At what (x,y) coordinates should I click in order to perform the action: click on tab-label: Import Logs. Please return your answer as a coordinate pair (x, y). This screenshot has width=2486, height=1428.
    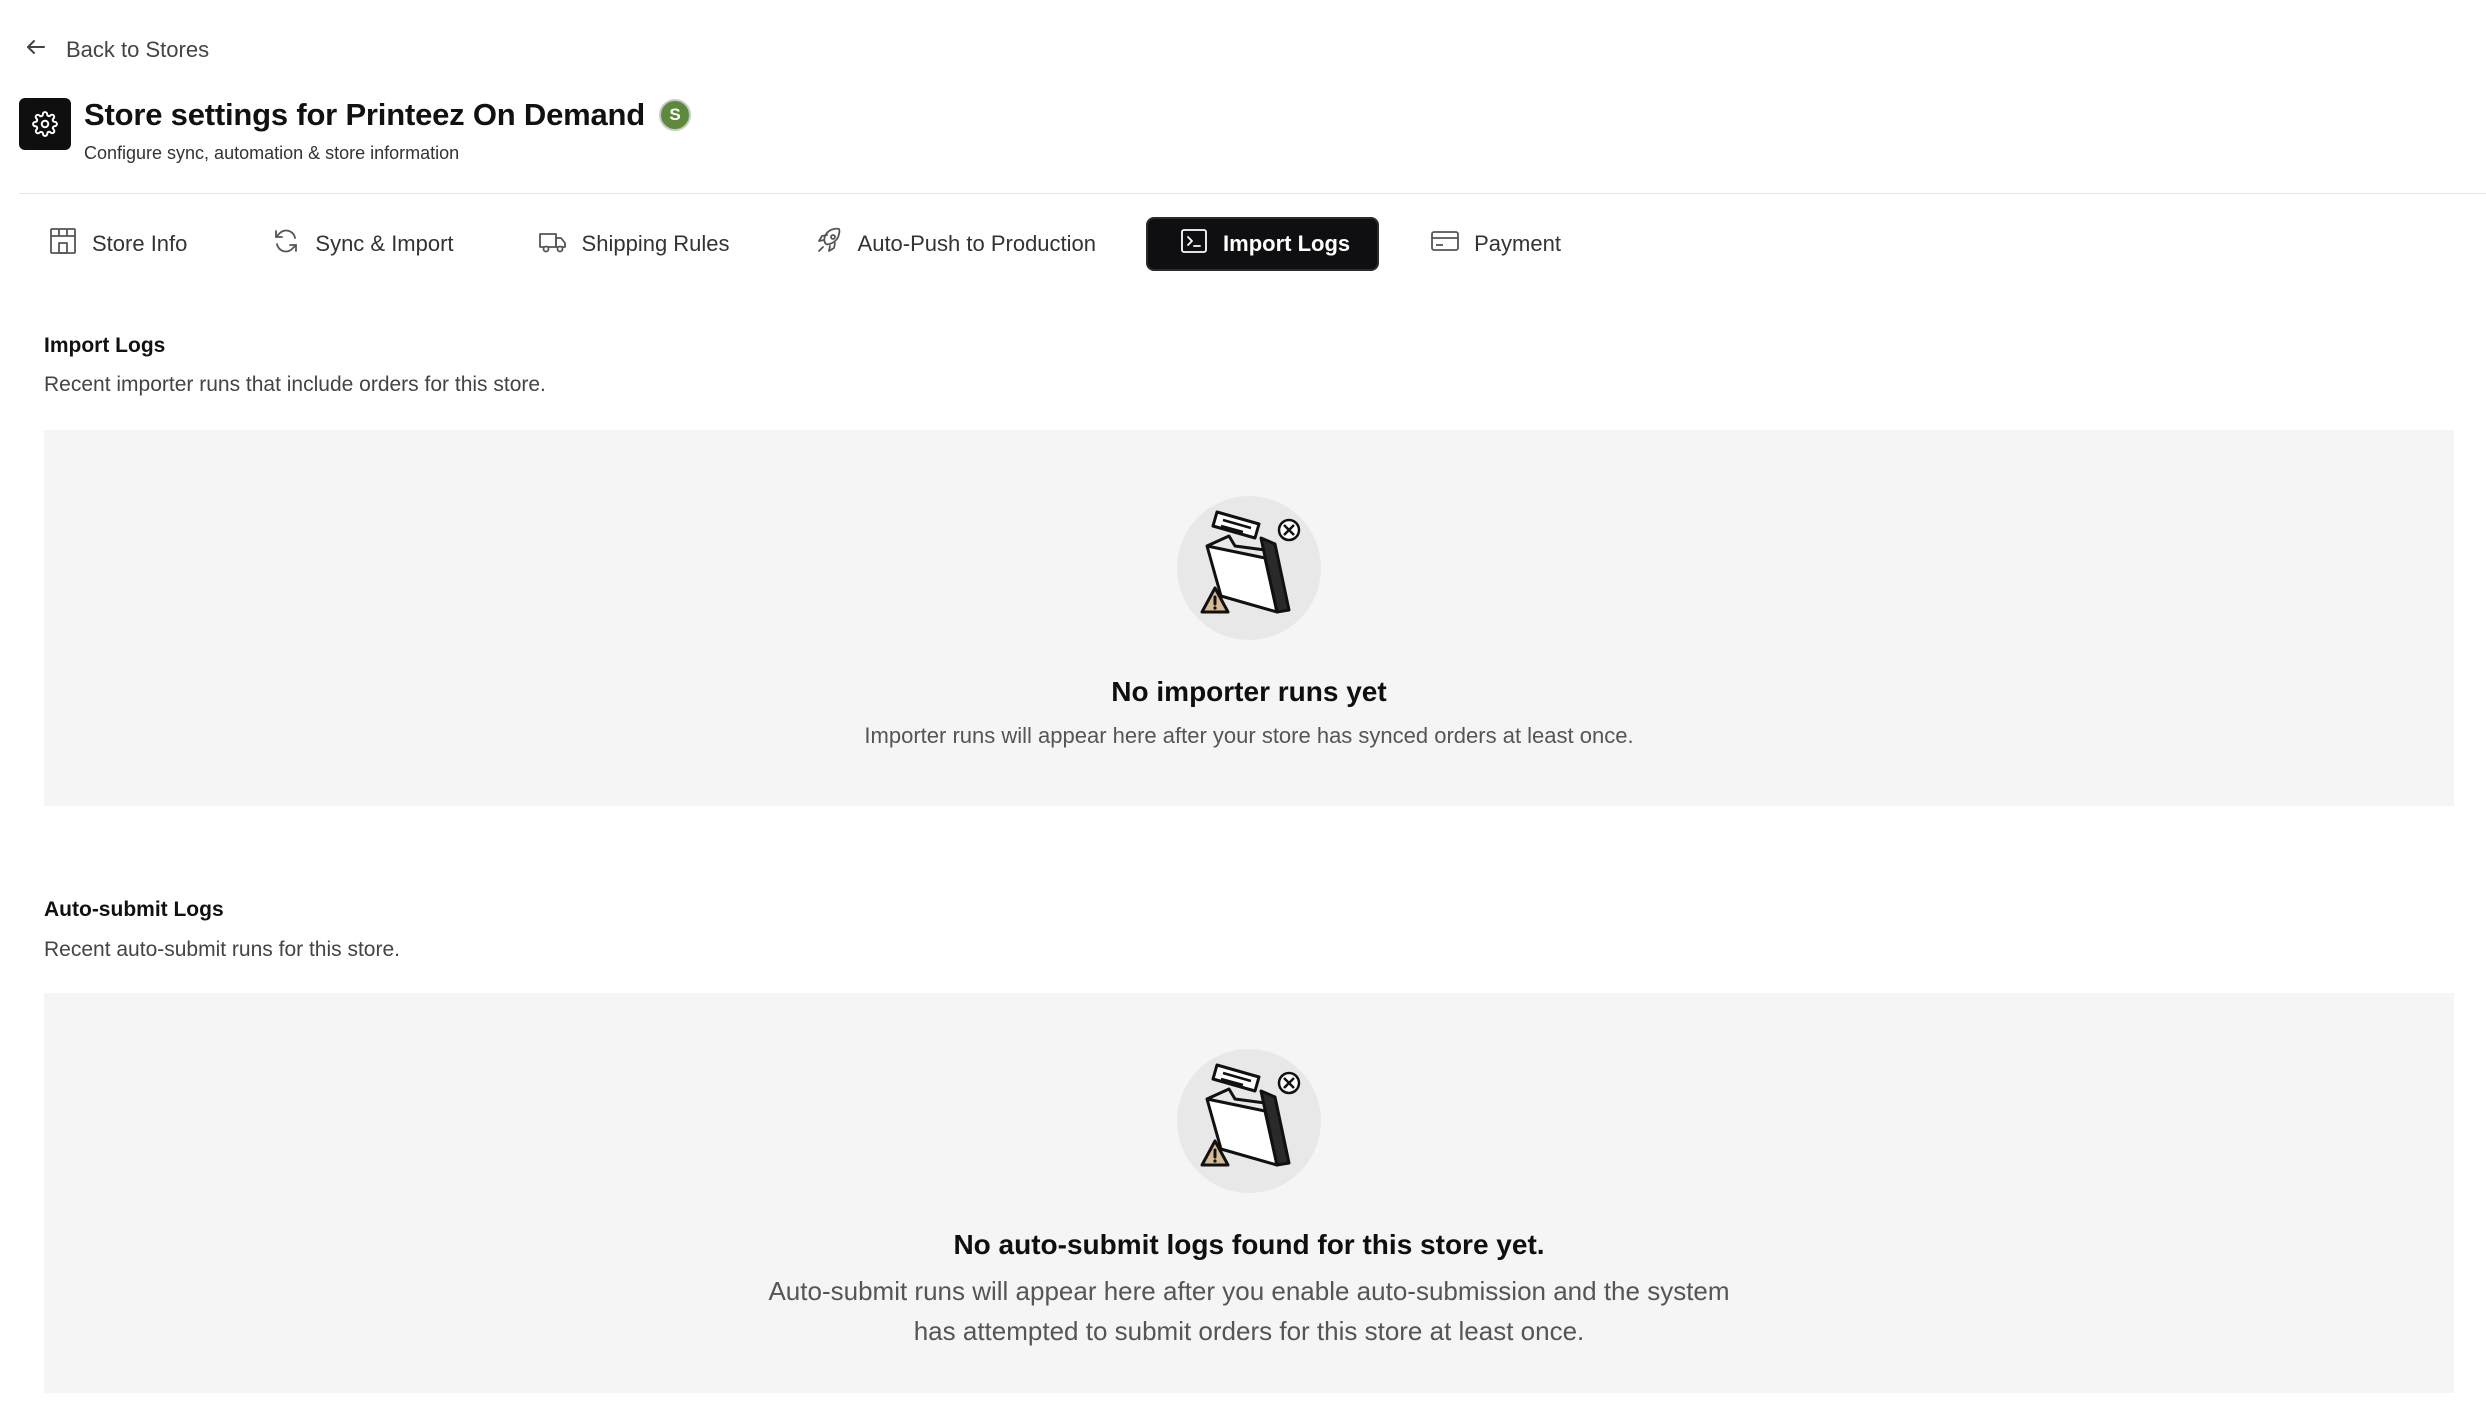
    Looking at the image, I should click on (1287, 243).